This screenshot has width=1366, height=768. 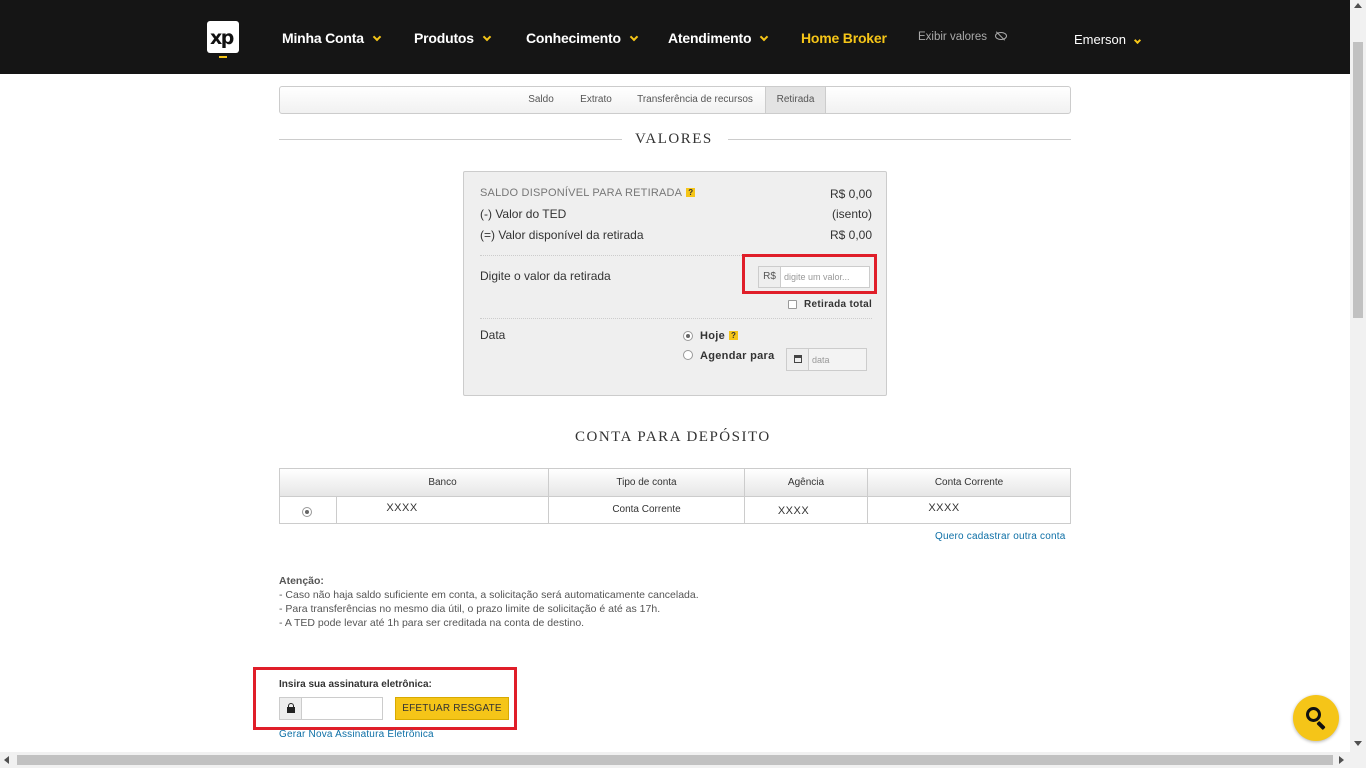 What do you see at coordinates (838, 304) in the screenshot?
I see `retirada-total-label: Retirada total` at bounding box center [838, 304].